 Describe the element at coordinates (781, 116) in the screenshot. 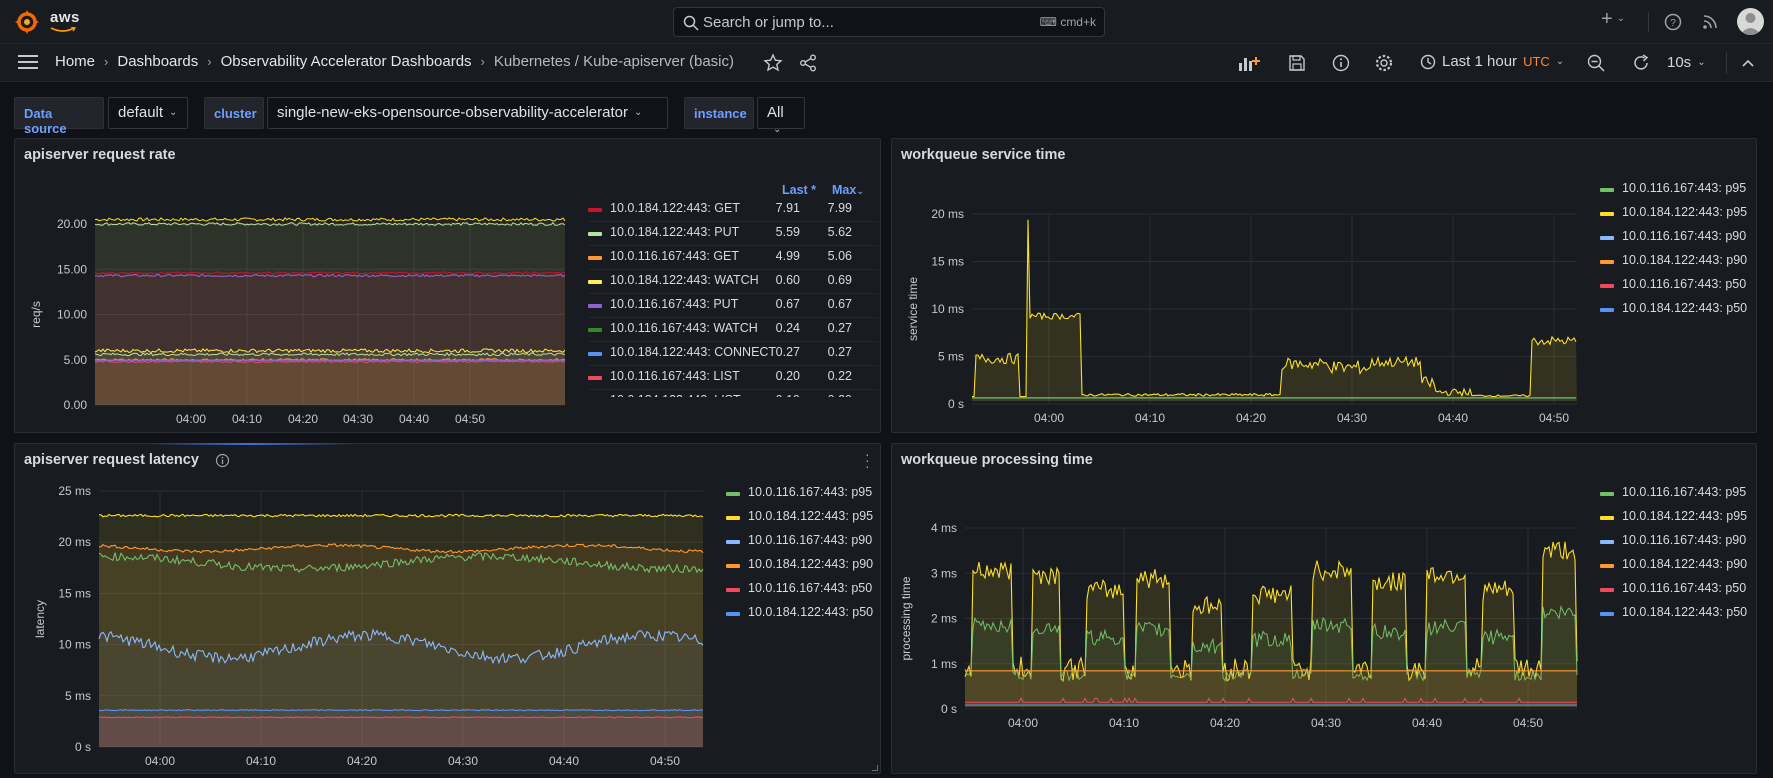

I see `instance-variable-select: All ⌄` at that location.